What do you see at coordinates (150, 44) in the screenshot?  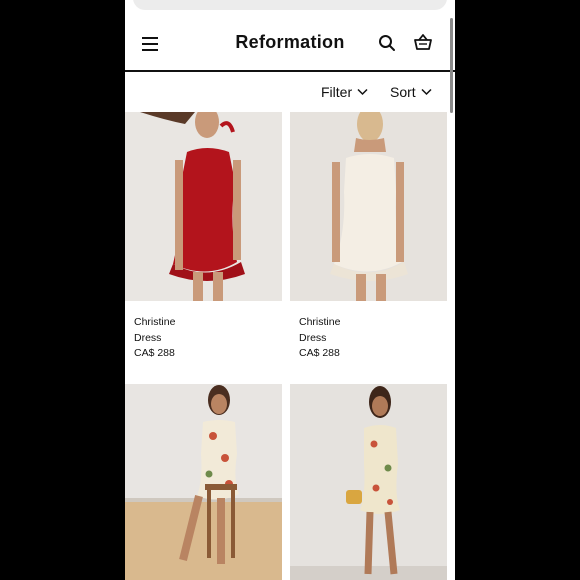 I see `hamburger-menu-icon` at bounding box center [150, 44].